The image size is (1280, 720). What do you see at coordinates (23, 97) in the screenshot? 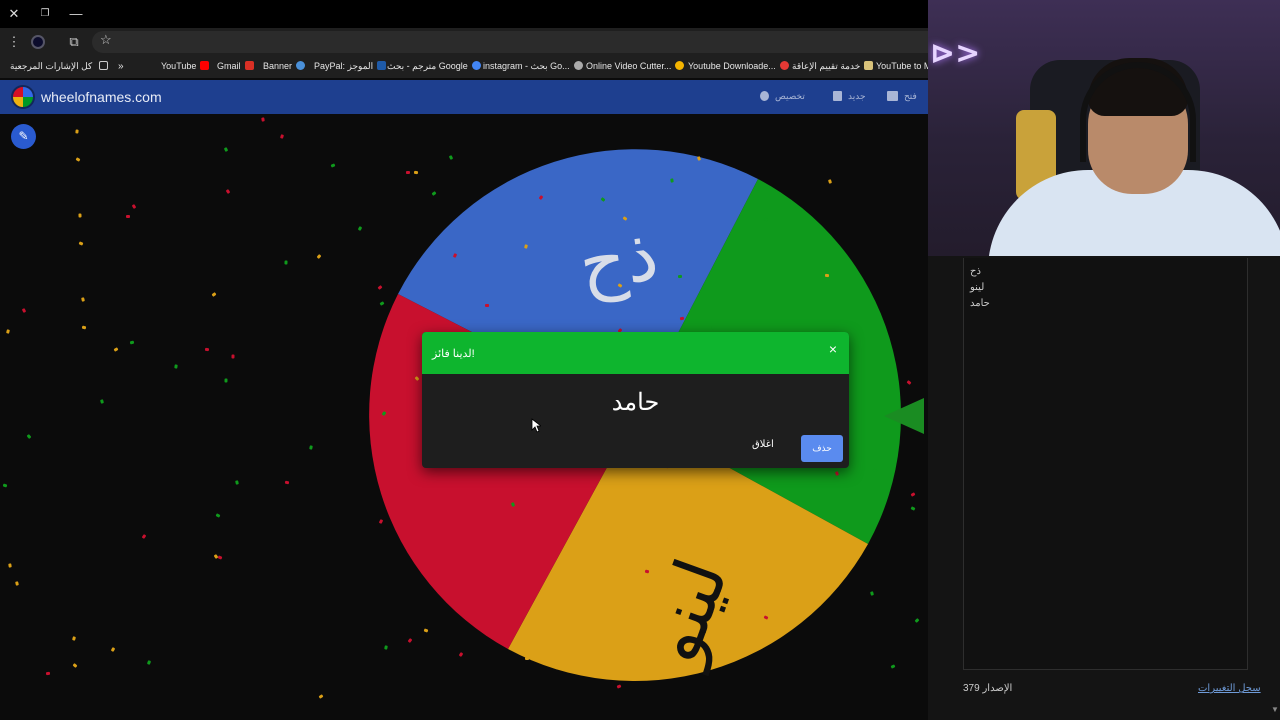
I see `wheel-logo-icon` at bounding box center [23, 97].